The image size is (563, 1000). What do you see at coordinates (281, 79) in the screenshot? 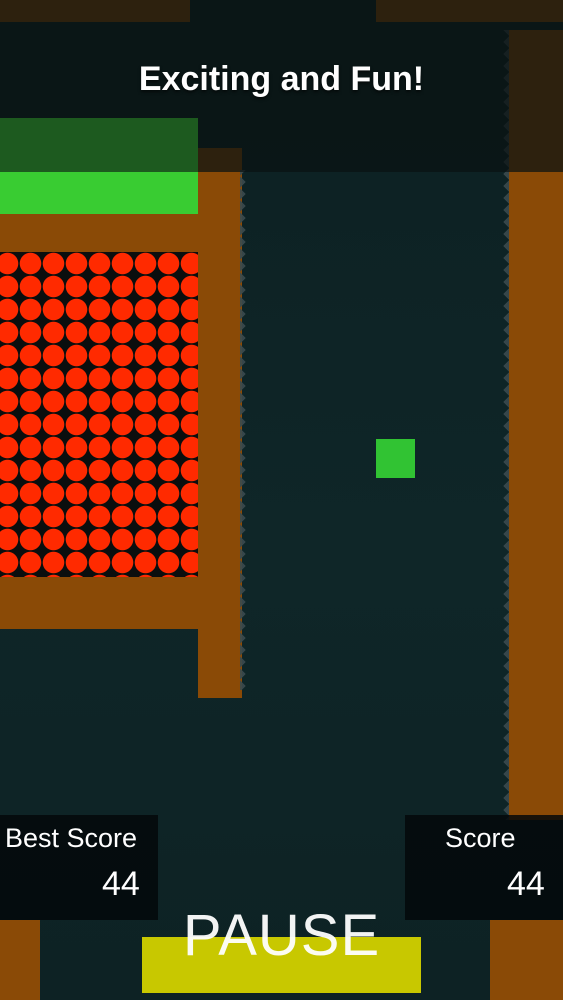
I see `banner-title: Exciting and Fun!` at bounding box center [281, 79].